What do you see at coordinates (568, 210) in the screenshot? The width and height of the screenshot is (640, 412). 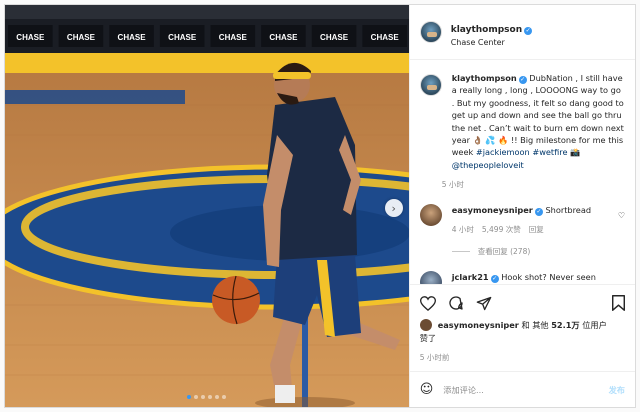 I see `comment-text: Shortbread` at bounding box center [568, 210].